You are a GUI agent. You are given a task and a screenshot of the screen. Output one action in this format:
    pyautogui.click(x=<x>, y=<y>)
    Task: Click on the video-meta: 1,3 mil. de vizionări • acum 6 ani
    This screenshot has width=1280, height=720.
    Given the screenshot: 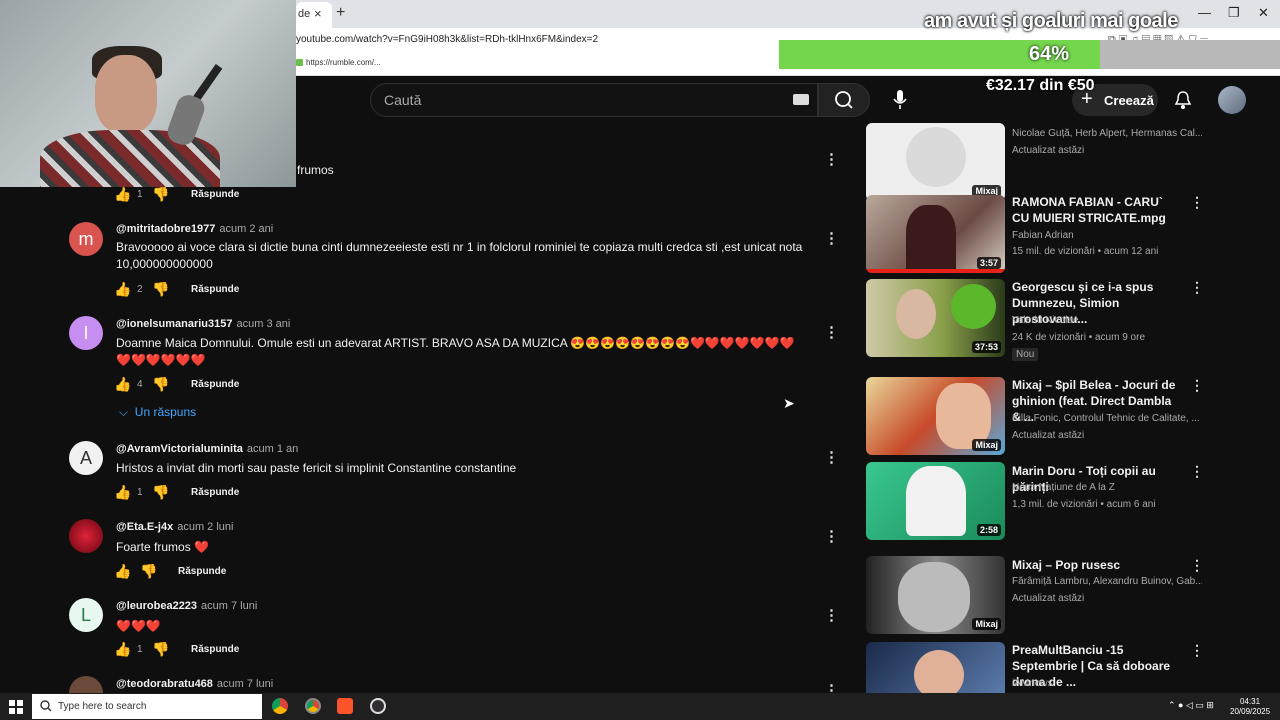 What is the action you would take?
    pyautogui.click(x=1084, y=504)
    